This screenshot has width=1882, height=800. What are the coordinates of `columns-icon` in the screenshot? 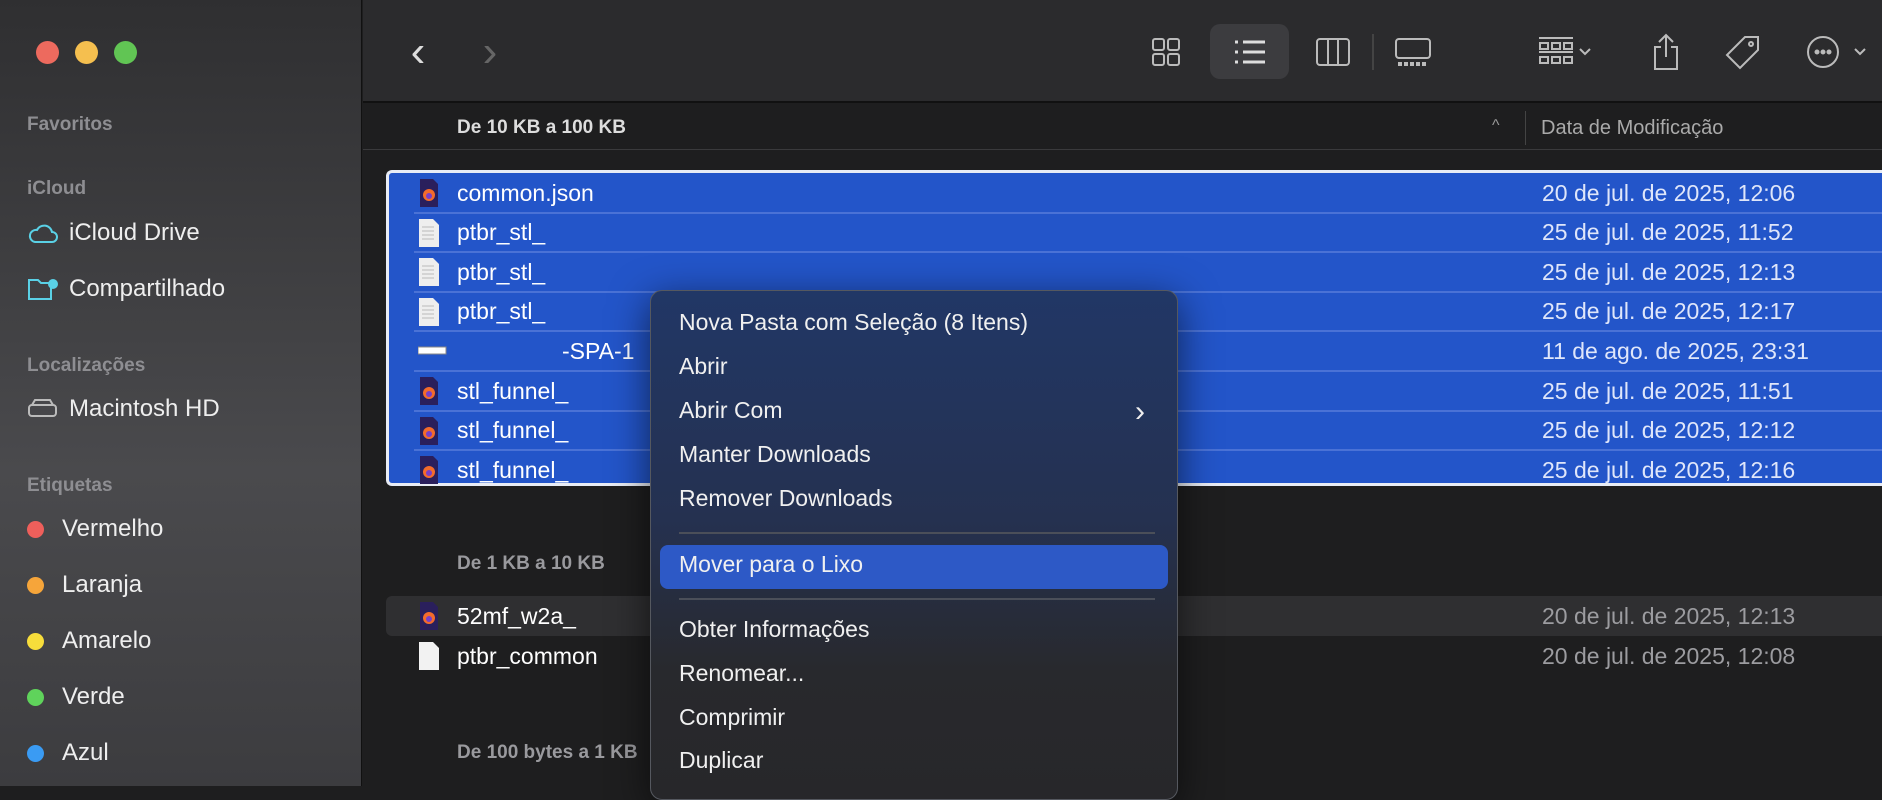 It's located at (1333, 51).